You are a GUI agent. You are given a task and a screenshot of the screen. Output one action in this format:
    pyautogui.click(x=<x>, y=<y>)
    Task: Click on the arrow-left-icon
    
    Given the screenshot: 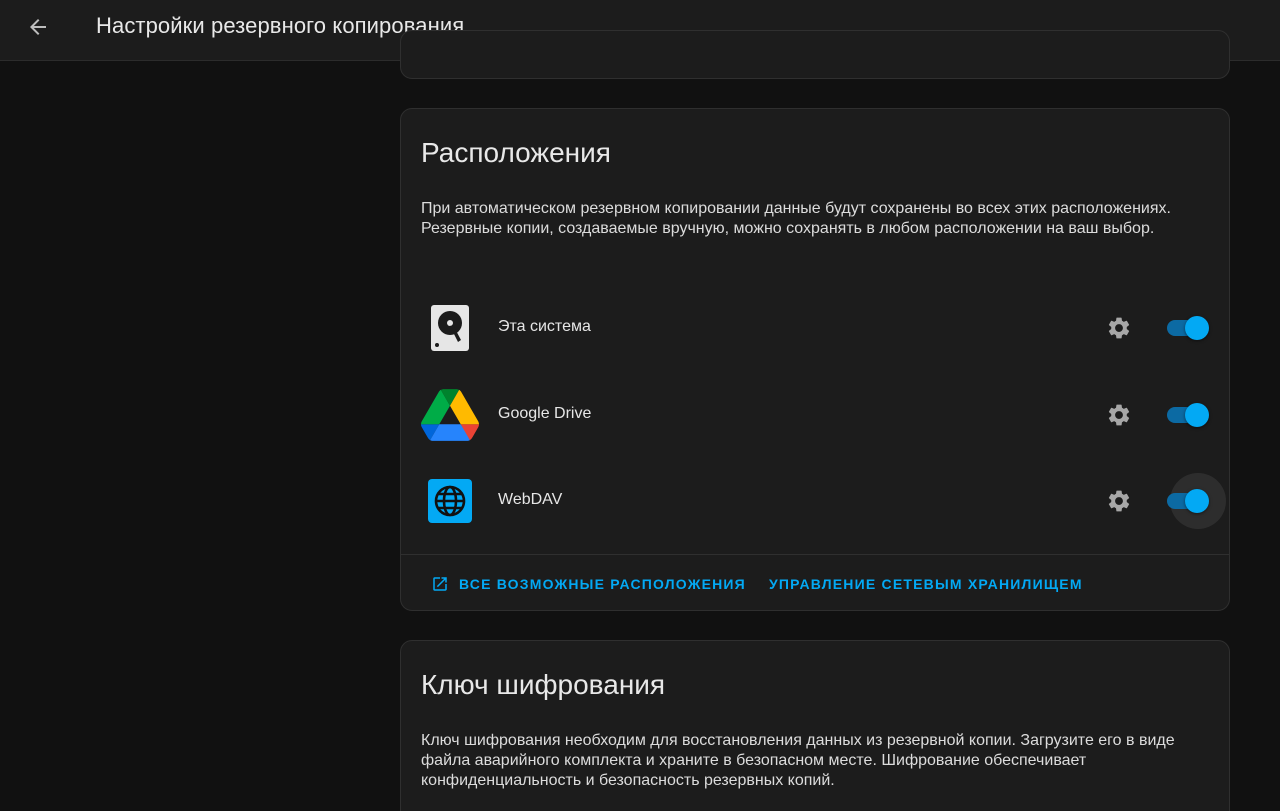 What is the action you would take?
    pyautogui.click(x=38, y=27)
    